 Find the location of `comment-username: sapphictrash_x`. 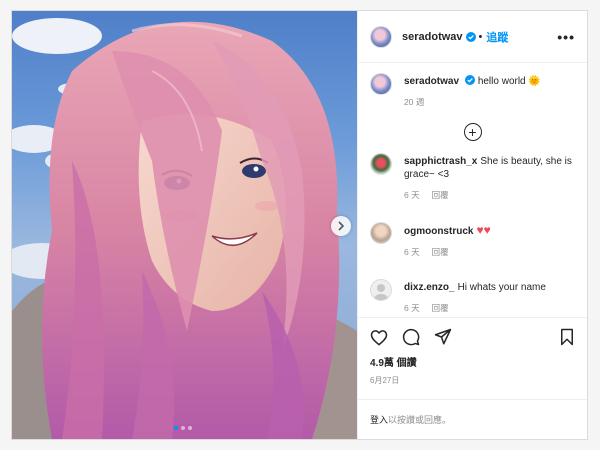

comment-username: sapphictrash_x is located at coordinates (440, 161).